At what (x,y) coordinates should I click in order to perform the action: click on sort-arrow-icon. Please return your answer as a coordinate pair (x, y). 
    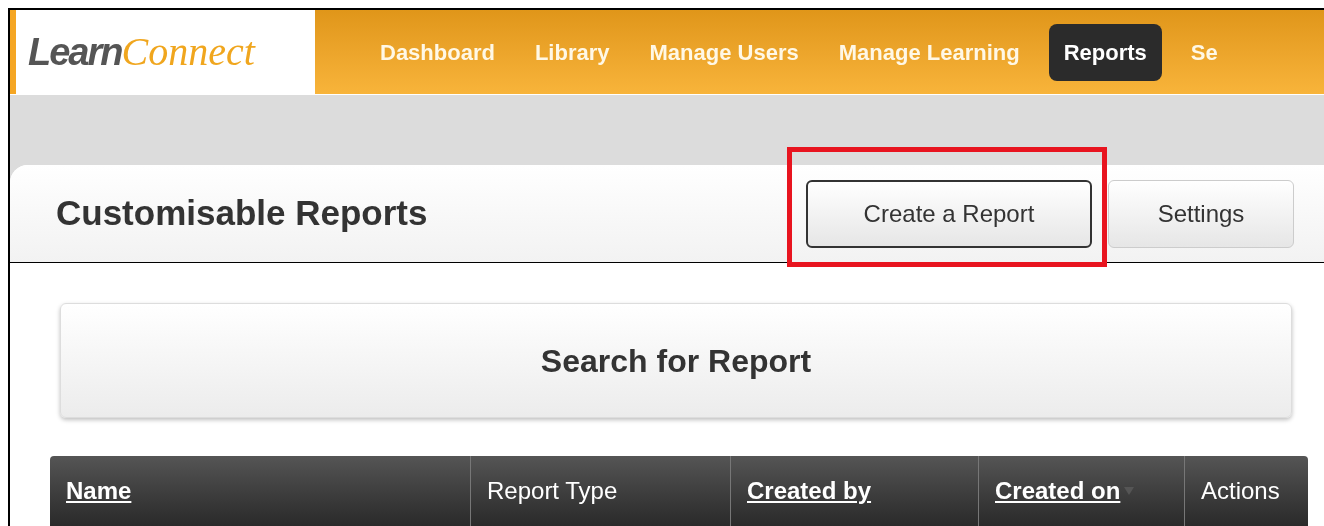
    Looking at the image, I should click on (1129, 491).